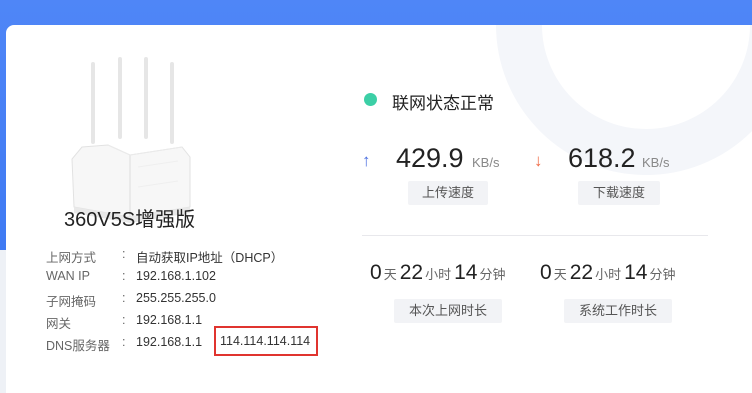 The image size is (752, 393). Describe the element at coordinates (176, 298) in the screenshot. I see `info-value: 255.255.255.0` at that location.